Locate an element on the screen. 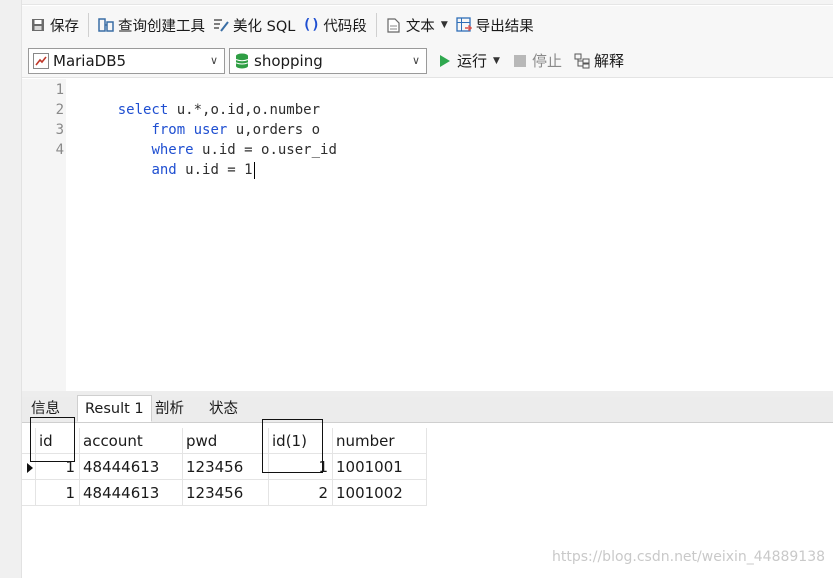 The height and width of the screenshot is (578, 833). code-snippet-icon: () is located at coordinates (311, 25).